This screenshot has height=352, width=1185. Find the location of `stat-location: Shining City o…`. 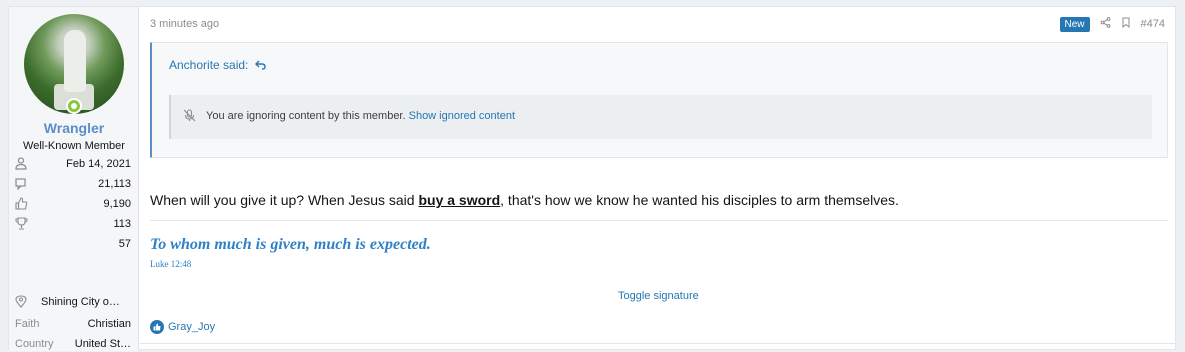

stat-location: Shining City o… is located at coordinates (73, 302).